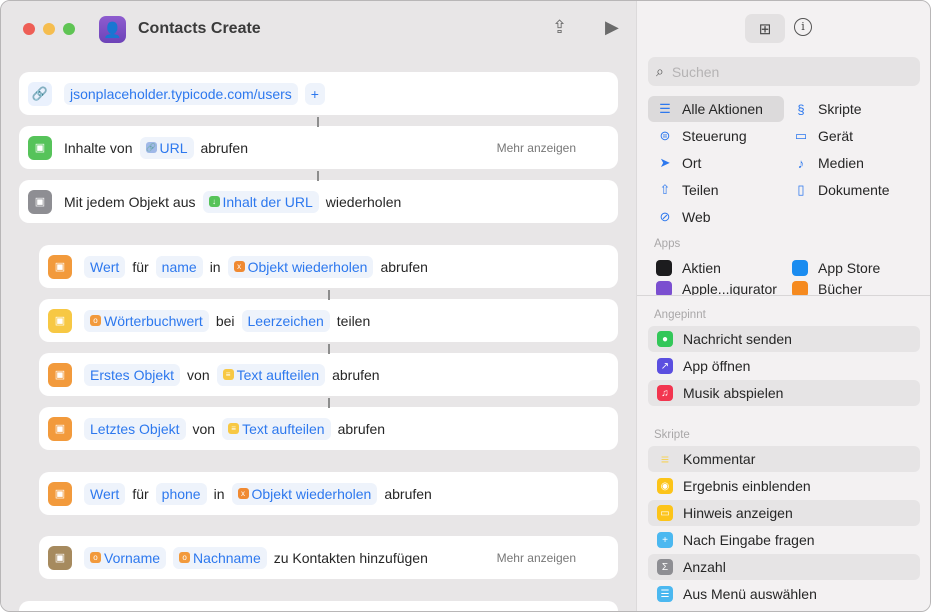 This screenshot has height=612, width=931. Describe the element at coordinates (849, 268) in the screenshot. I see `app-label: App Store` at that location.